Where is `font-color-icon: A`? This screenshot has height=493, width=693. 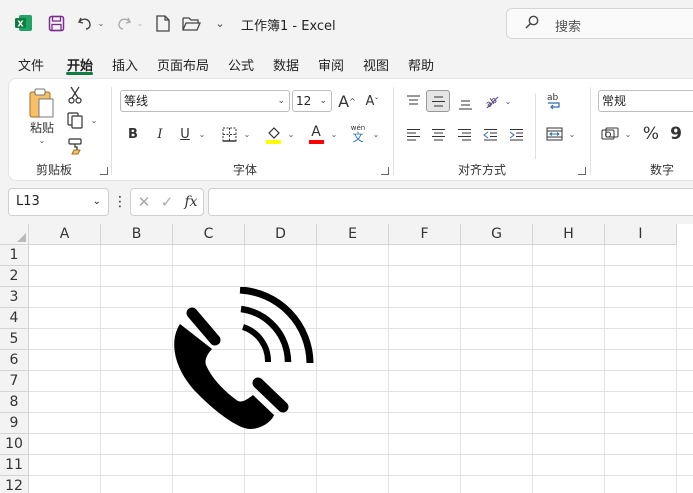
font-color-icon: A is located at coordinates (316, 134).